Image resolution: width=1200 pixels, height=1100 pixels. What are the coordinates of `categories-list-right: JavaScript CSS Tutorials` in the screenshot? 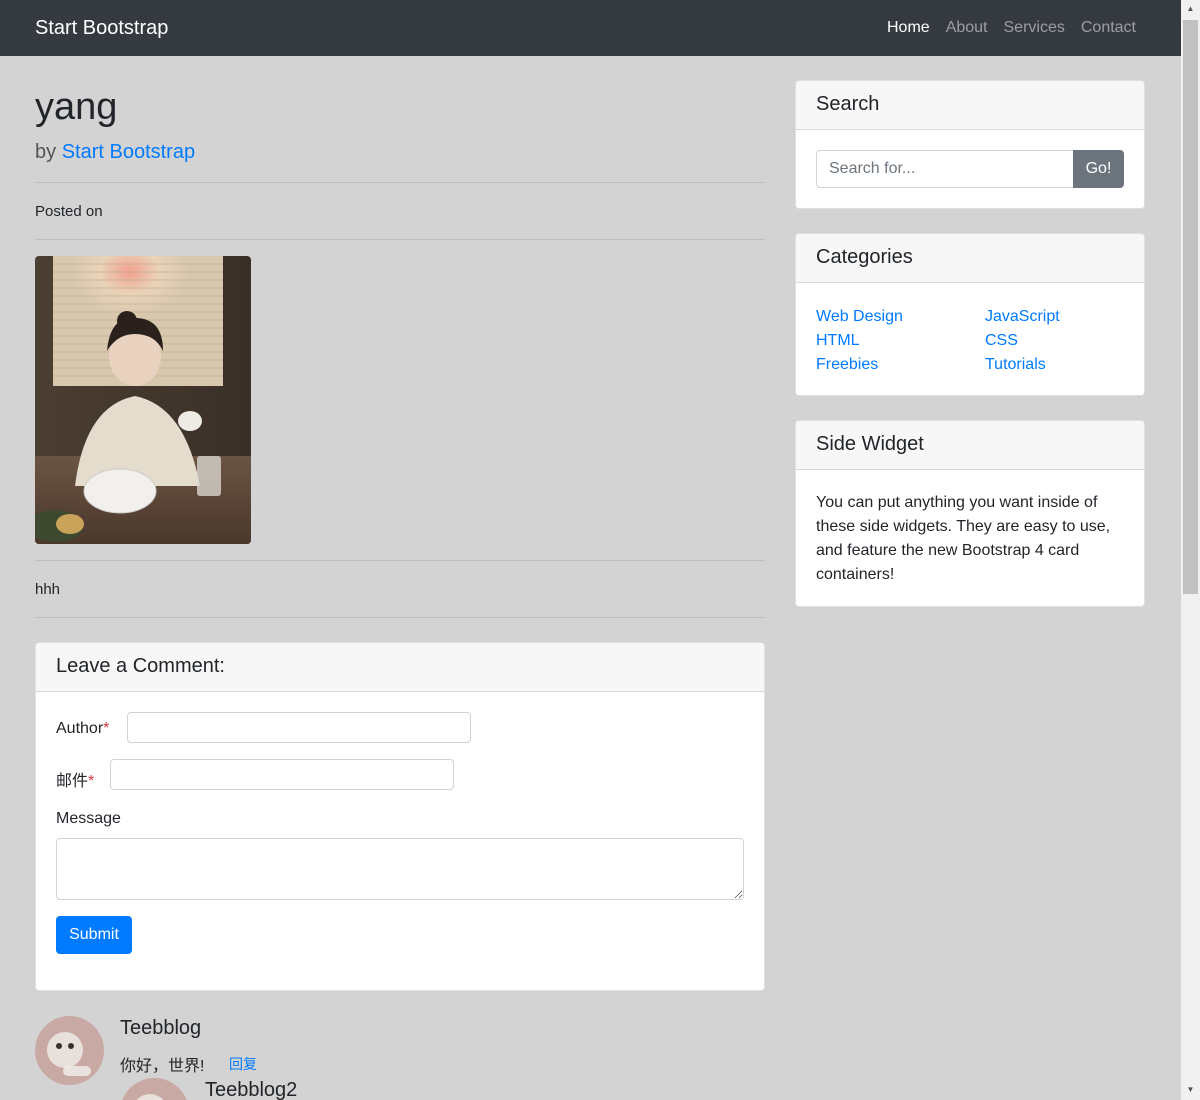 It's located at (1022, 341).